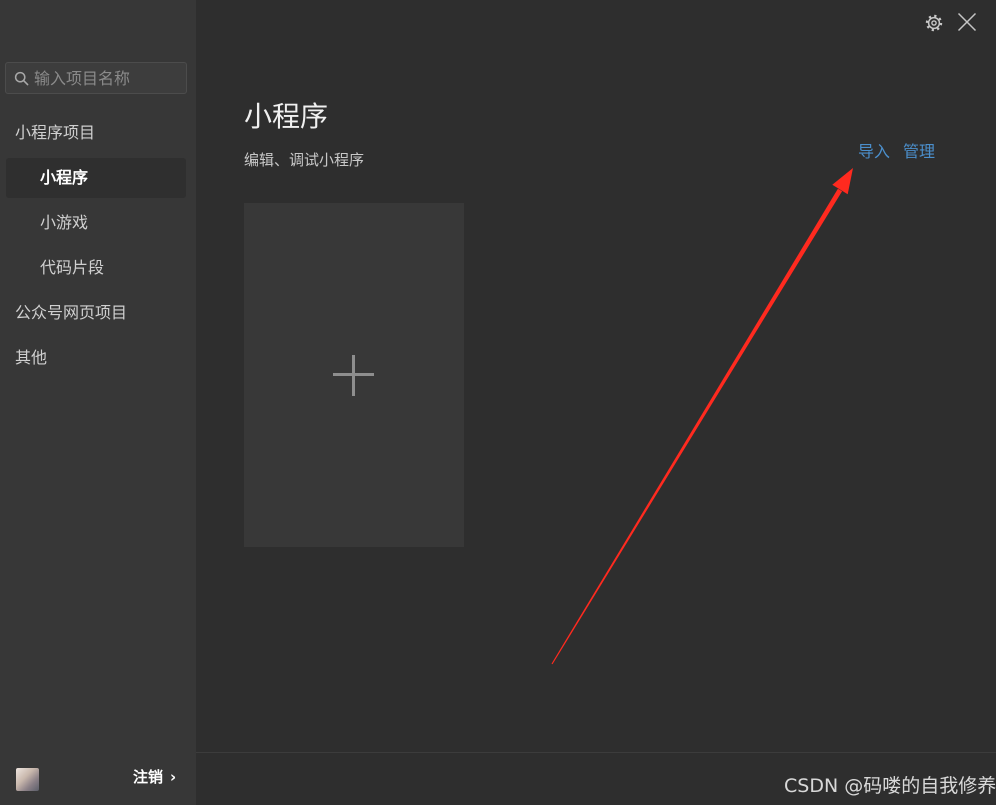 The width and height of the screenshot is (1000, 805). I want to click on search-box, so click(96, 78).